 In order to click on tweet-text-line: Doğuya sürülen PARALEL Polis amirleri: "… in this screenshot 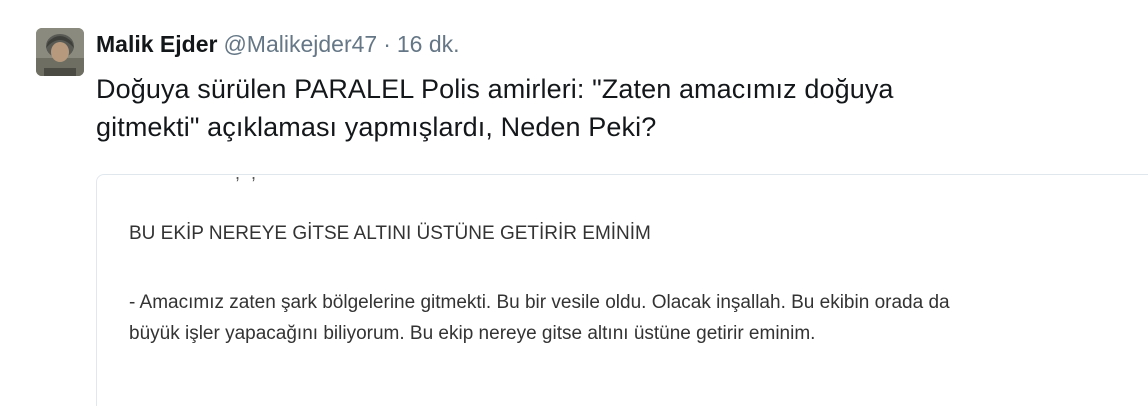, I will do `click(495, 89)`.